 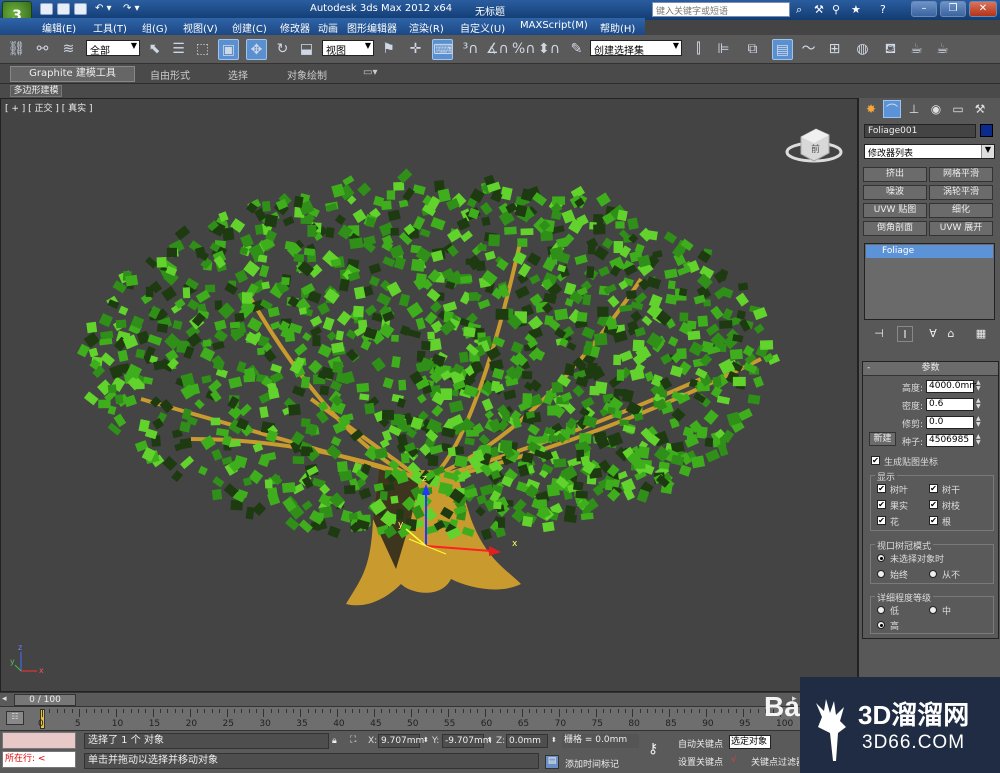 I want to click on gen-map-coords-checkbox: ✔, so click(x=875, y=460).